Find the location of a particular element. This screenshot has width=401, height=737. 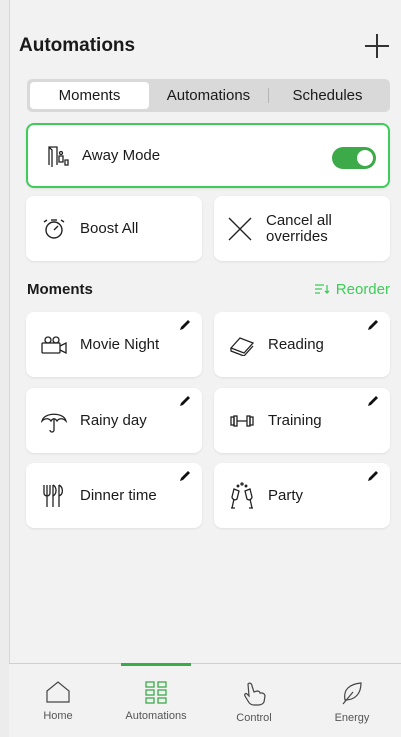

stopwatch-icon is located at coordinates (54, 229).